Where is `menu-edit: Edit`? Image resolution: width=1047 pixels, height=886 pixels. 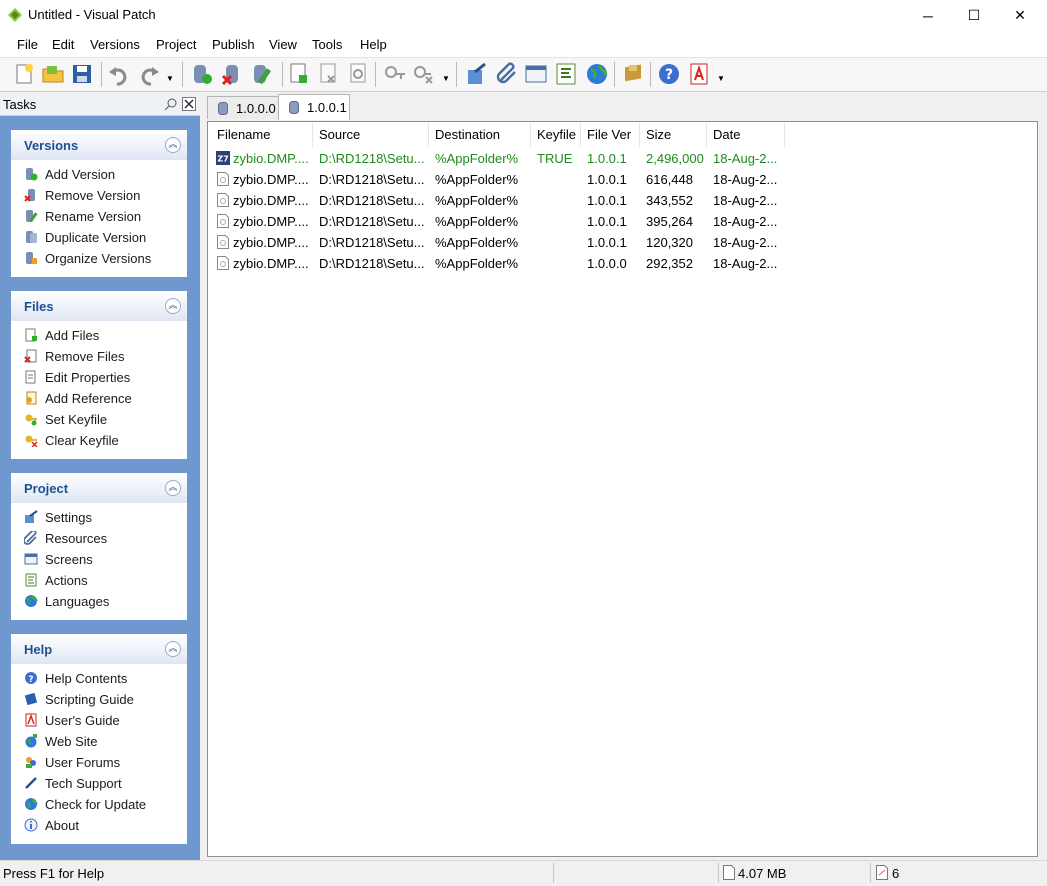 menu-edit: Edit is located at coordinates (63, 44).